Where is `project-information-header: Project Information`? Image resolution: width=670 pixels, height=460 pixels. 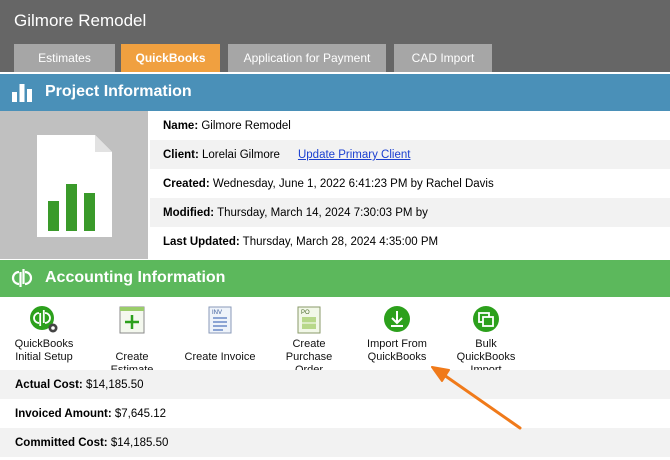
project-information-header: Project Information is located at coordinates (335, 92).